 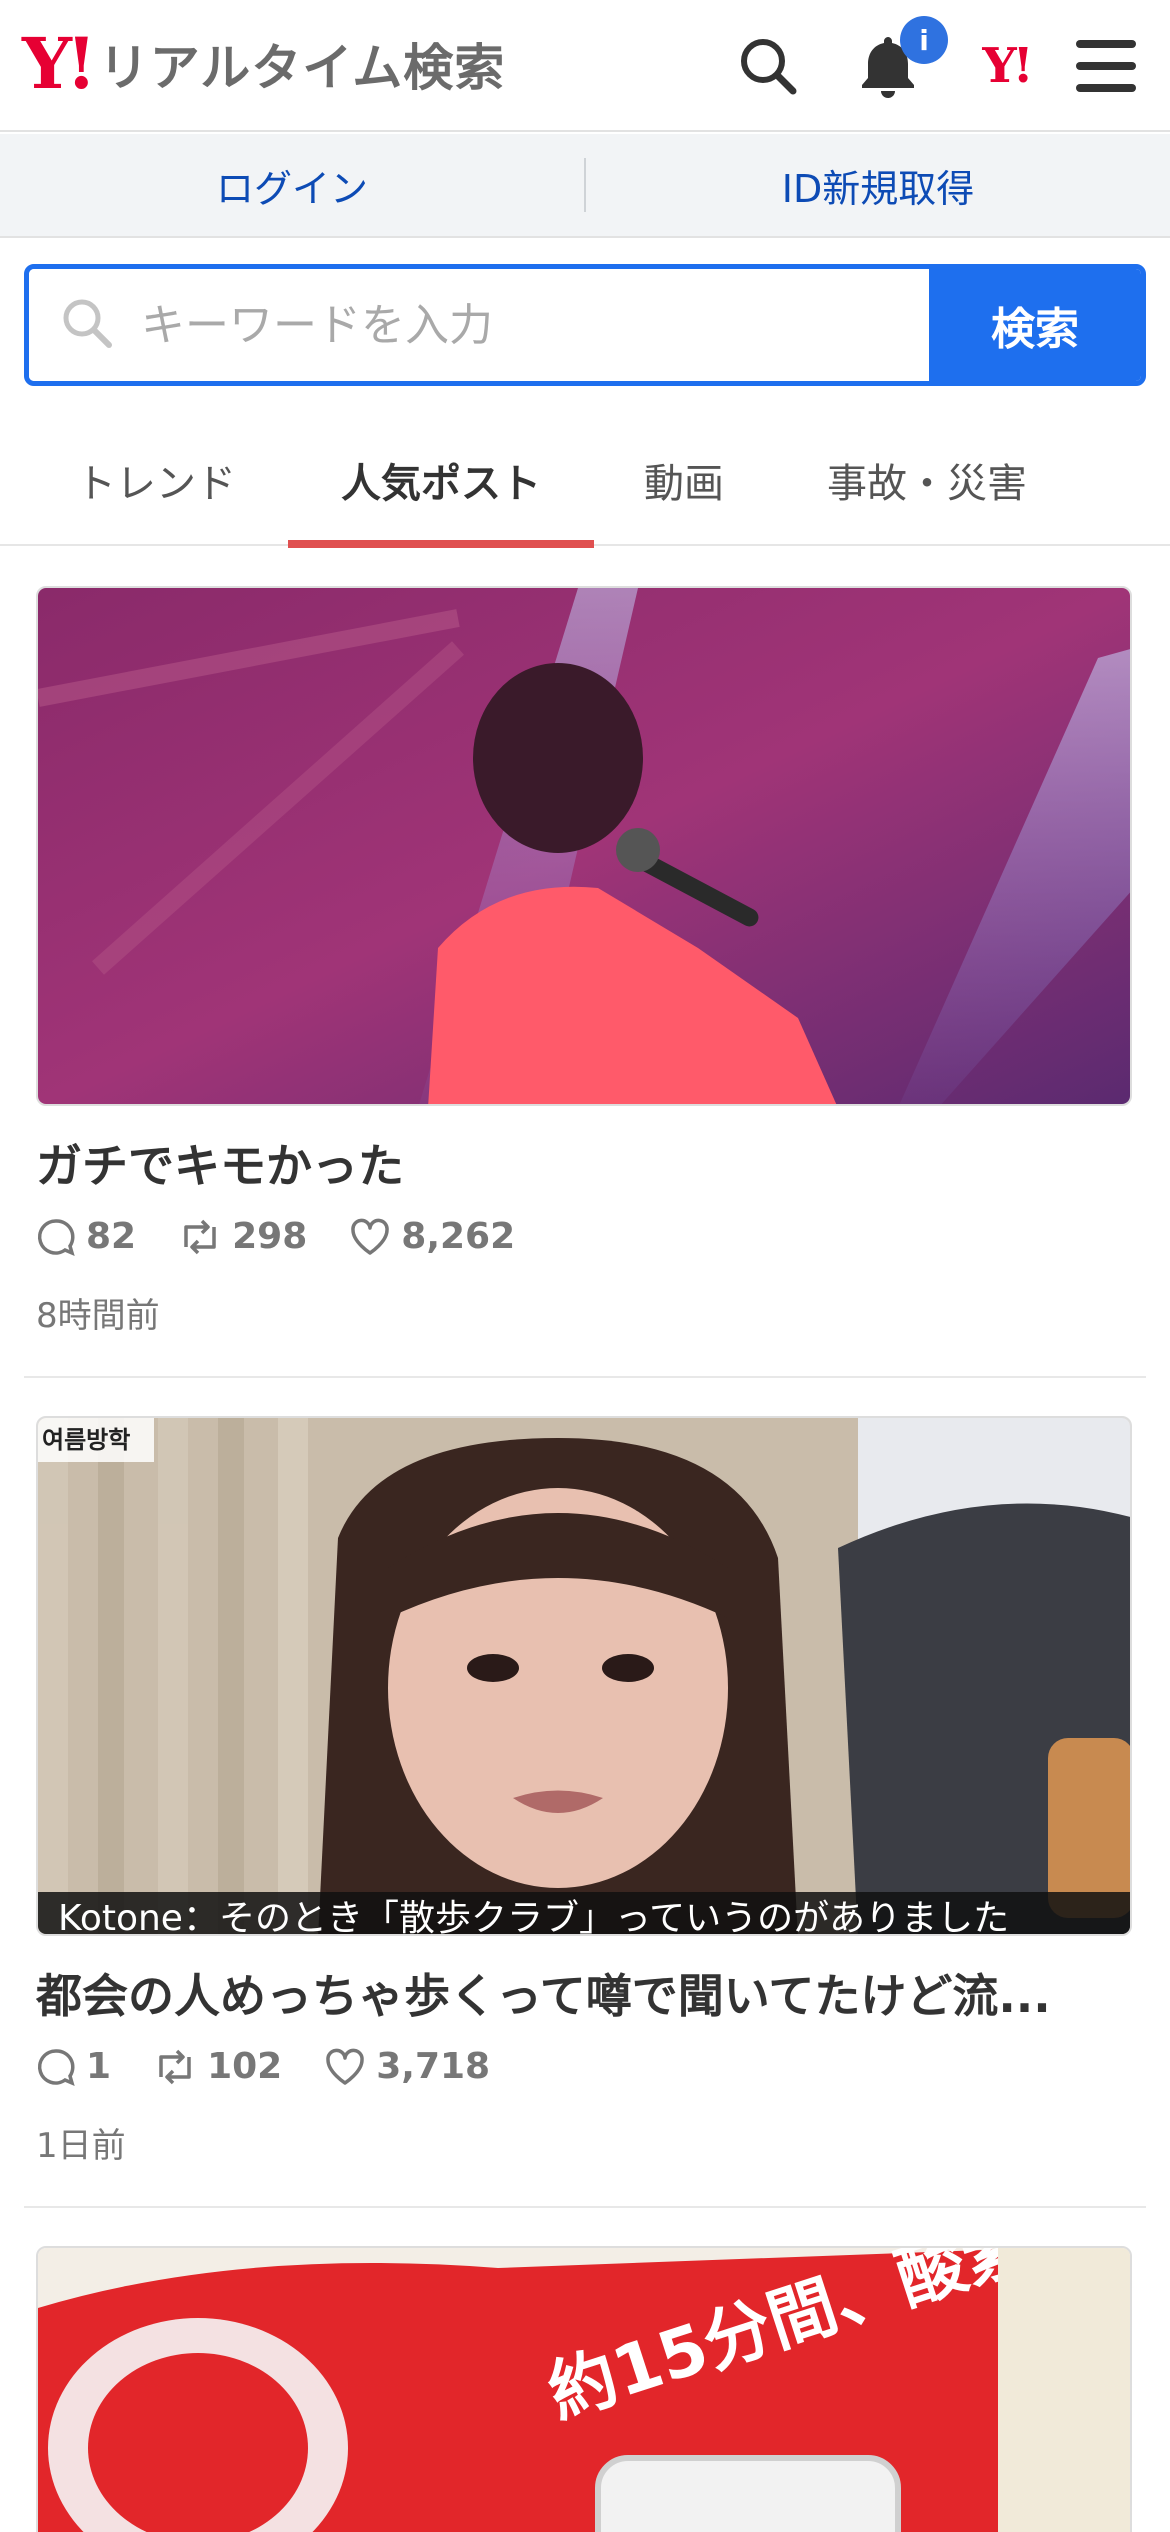 I want to click on yahoo-realtime-logo: Y! リアルタイム検索, so click(x=263, y=64).